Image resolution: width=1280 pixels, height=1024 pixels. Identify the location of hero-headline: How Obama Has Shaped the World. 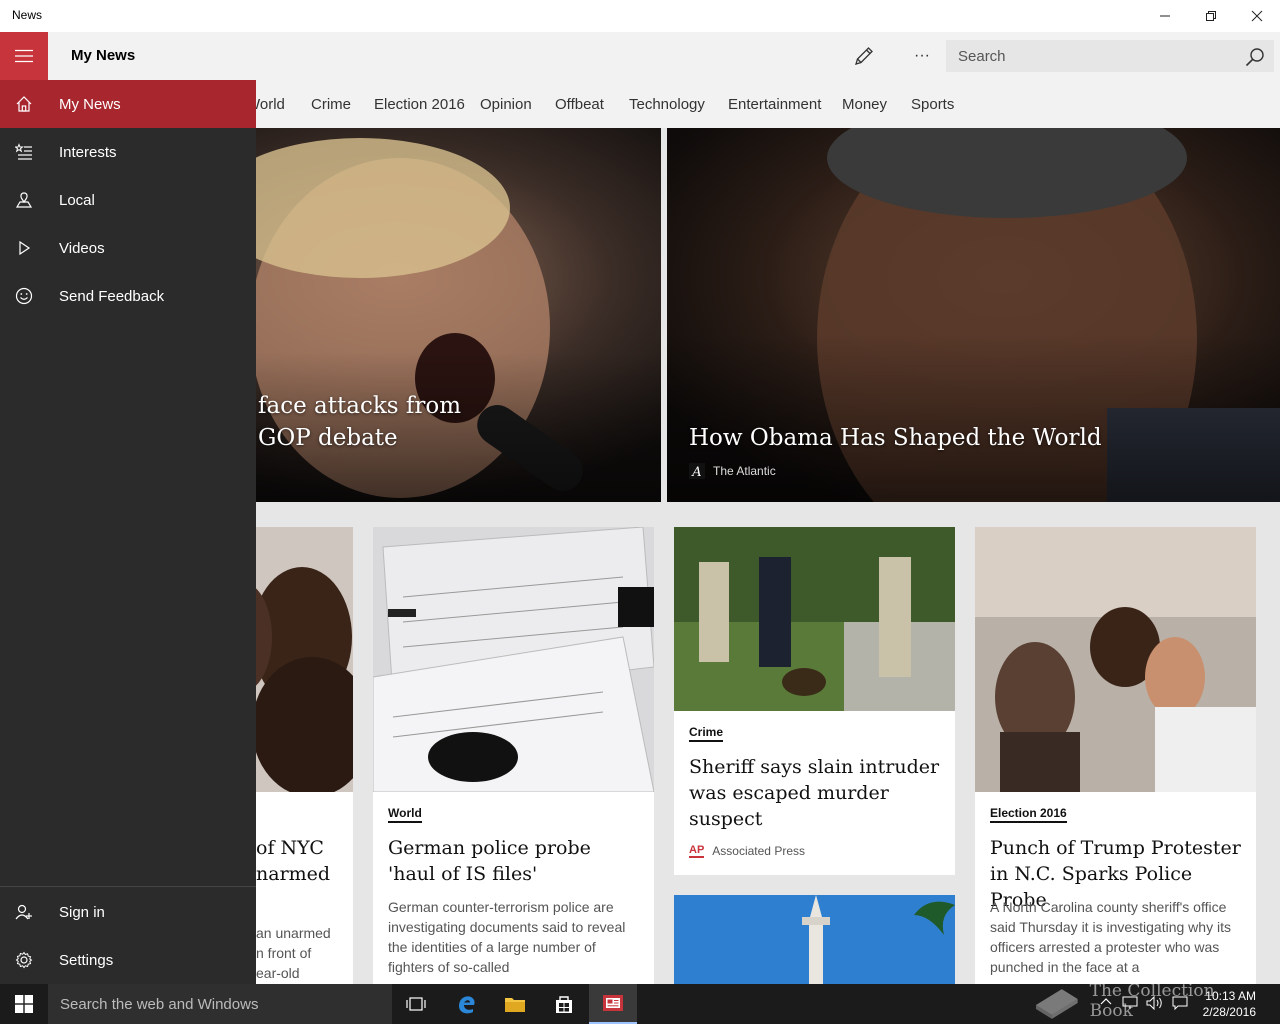
(895, 438).